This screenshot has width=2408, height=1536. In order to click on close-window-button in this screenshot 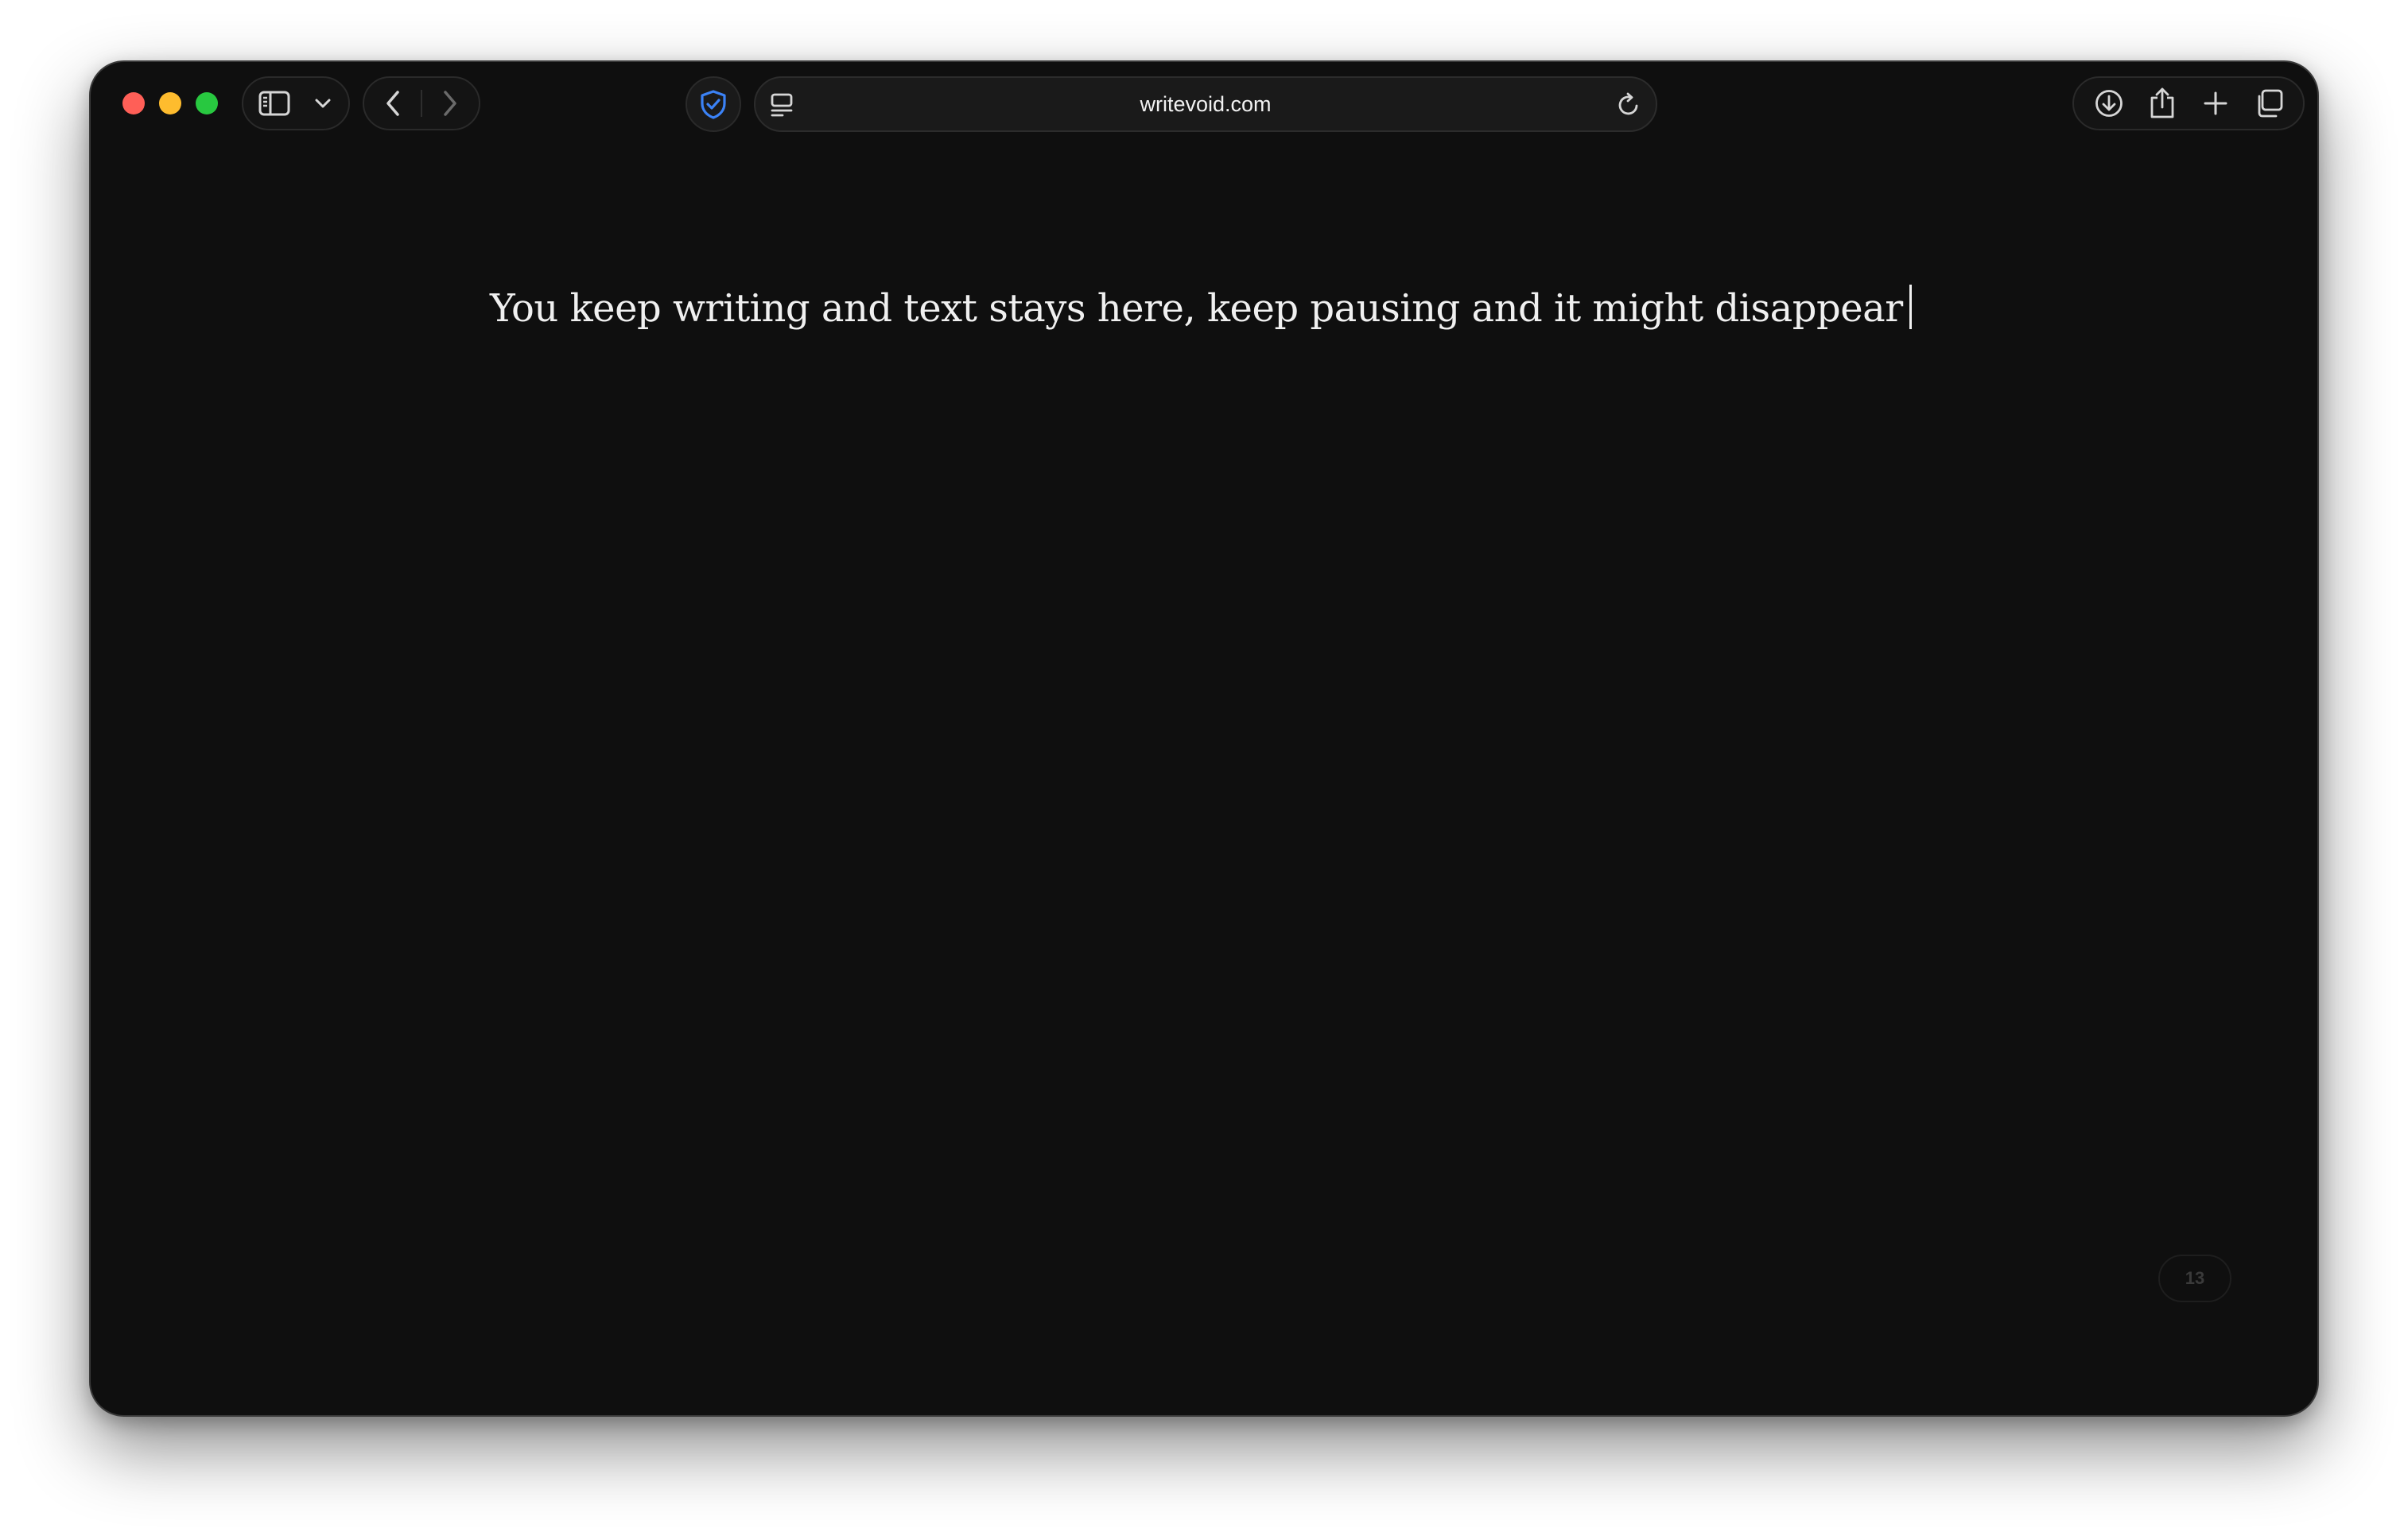, I will do `click(133, 103)`.